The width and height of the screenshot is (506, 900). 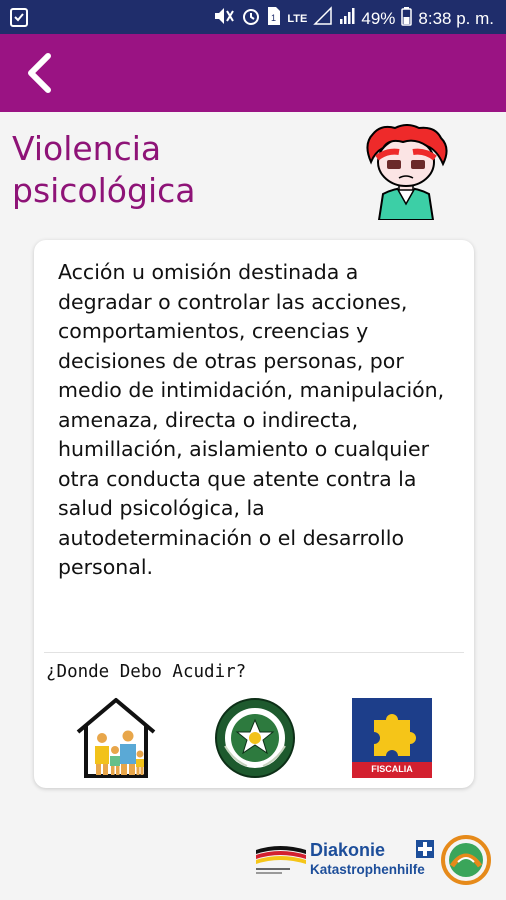 I want to click on fiscalia-label: FISCALIA, so click(x=392, y=769).